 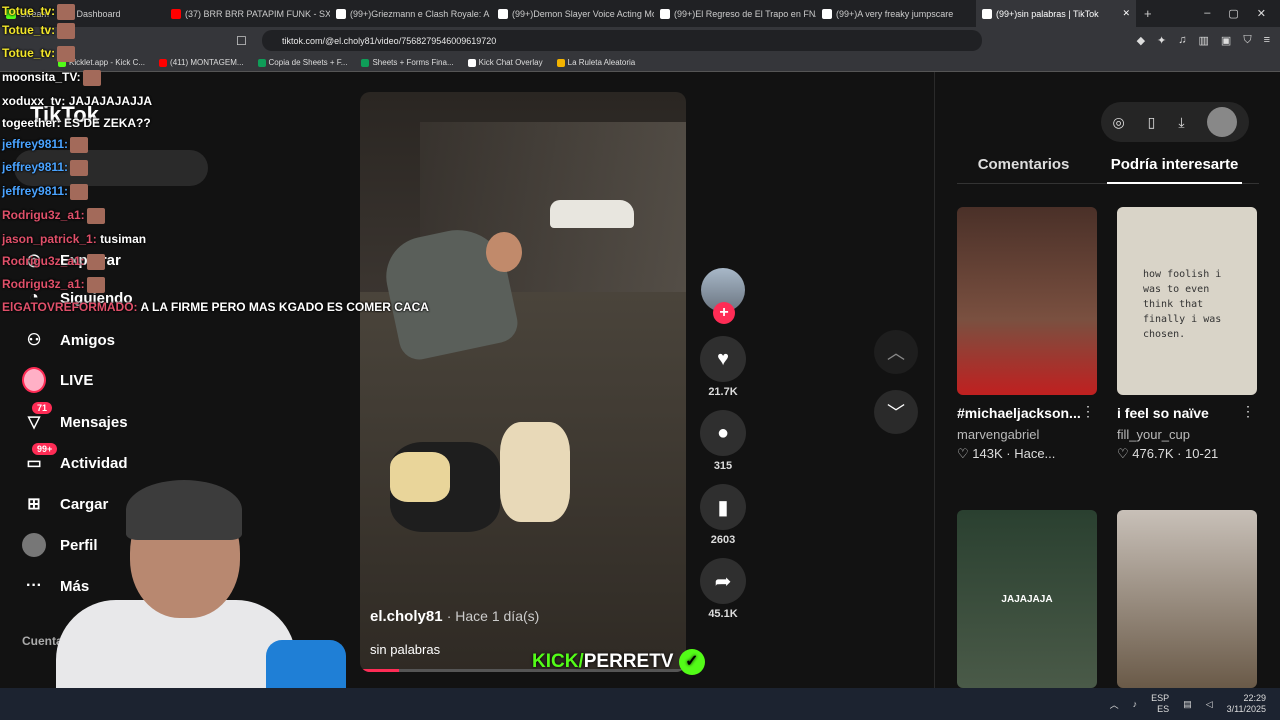 I want to click on right-tabs: Comentarios Podría interesarte, so click(x=1108, y=170).